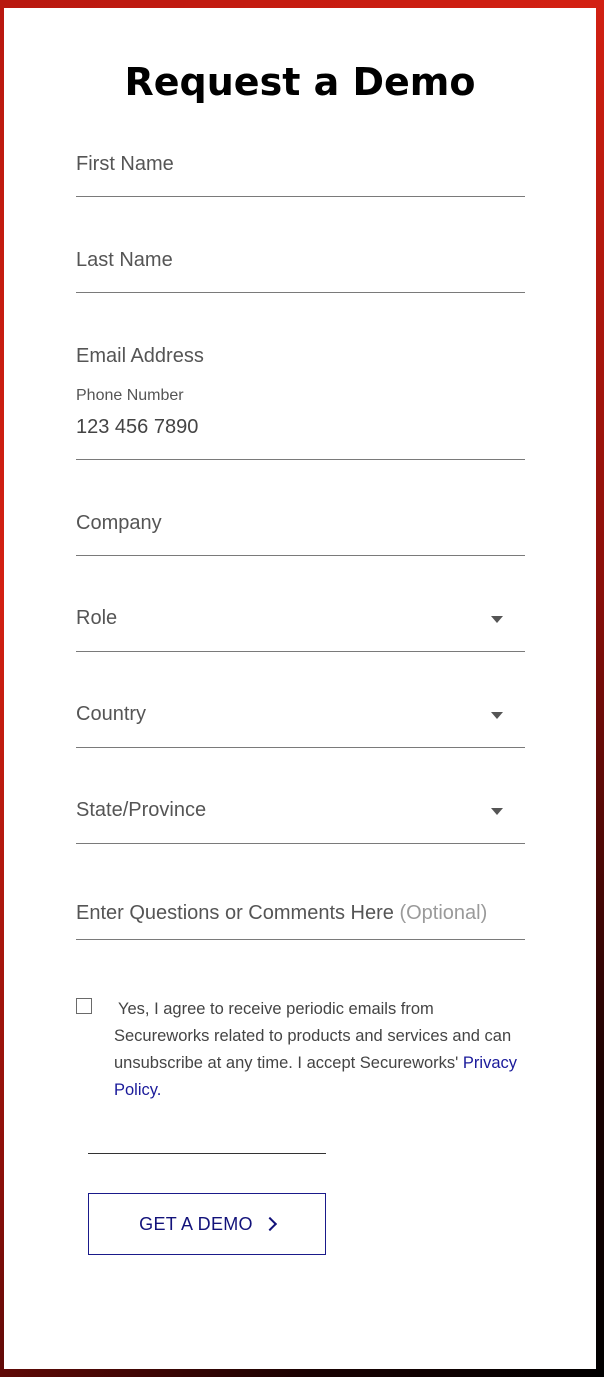  What do you see at coordinates (269, 1224) in the screenshot?
I see `chevron-right-icon` at bounding box center [269, 1224].